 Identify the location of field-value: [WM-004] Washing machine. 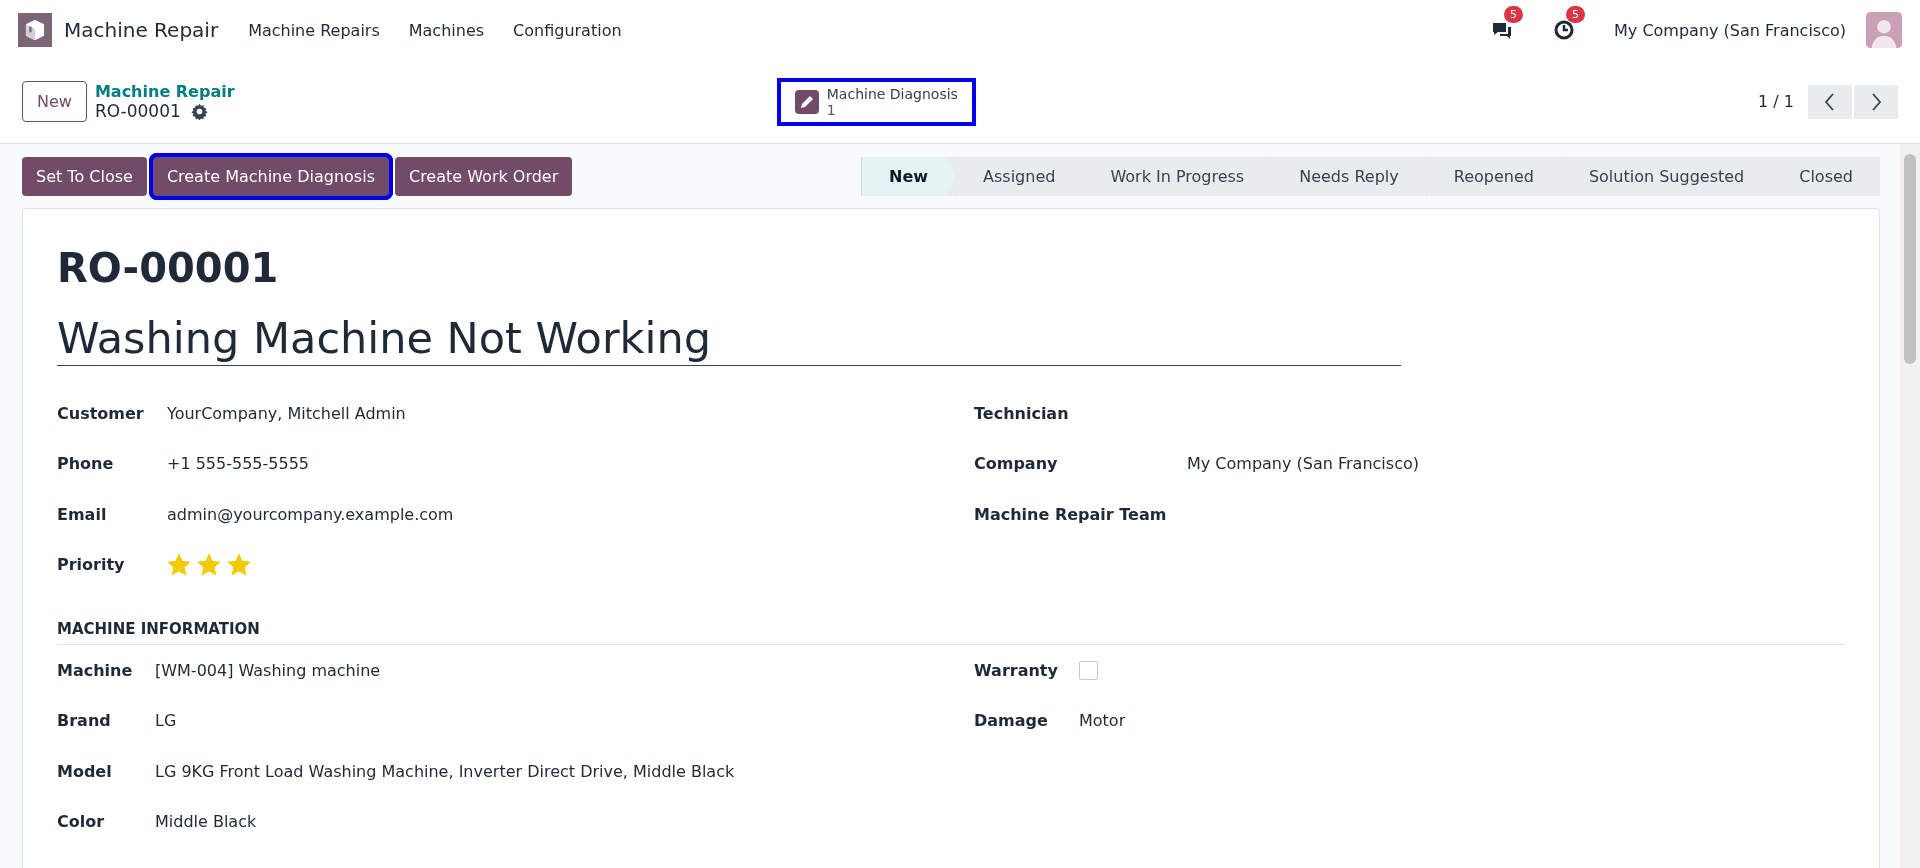
(268, 670).